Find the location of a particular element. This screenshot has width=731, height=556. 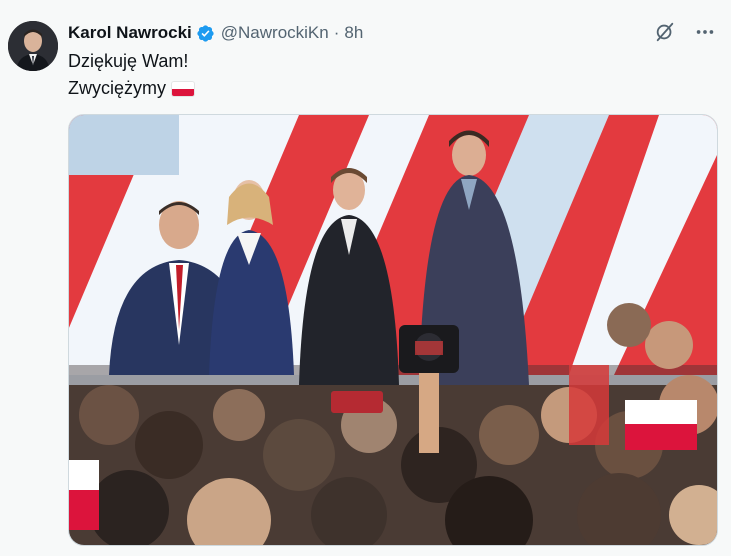

tweet-text: Dziękuję Wam! Zwyciężymy is located at coordinates (131, 75).